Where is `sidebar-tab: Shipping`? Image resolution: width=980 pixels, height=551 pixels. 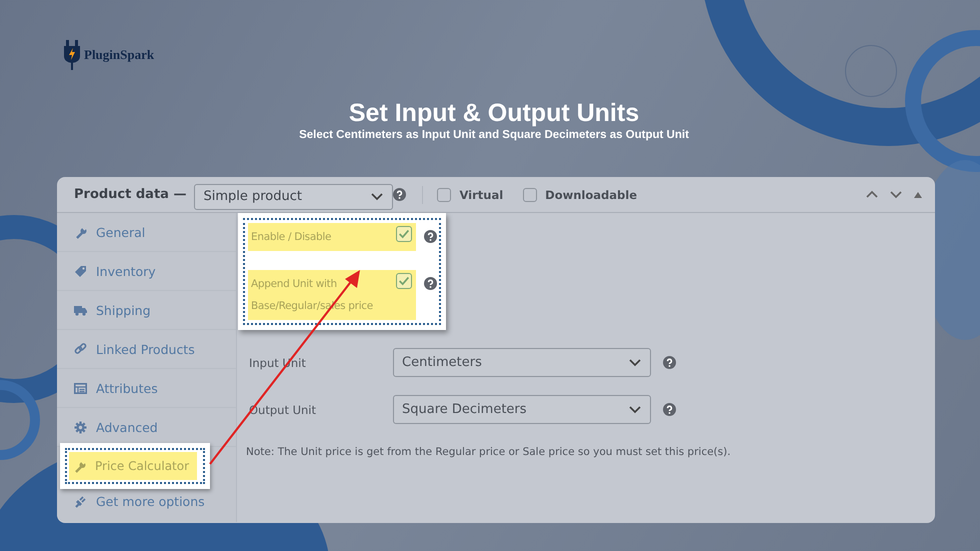 sidebar-tab: Shipping is located at coordinates (146, 310).